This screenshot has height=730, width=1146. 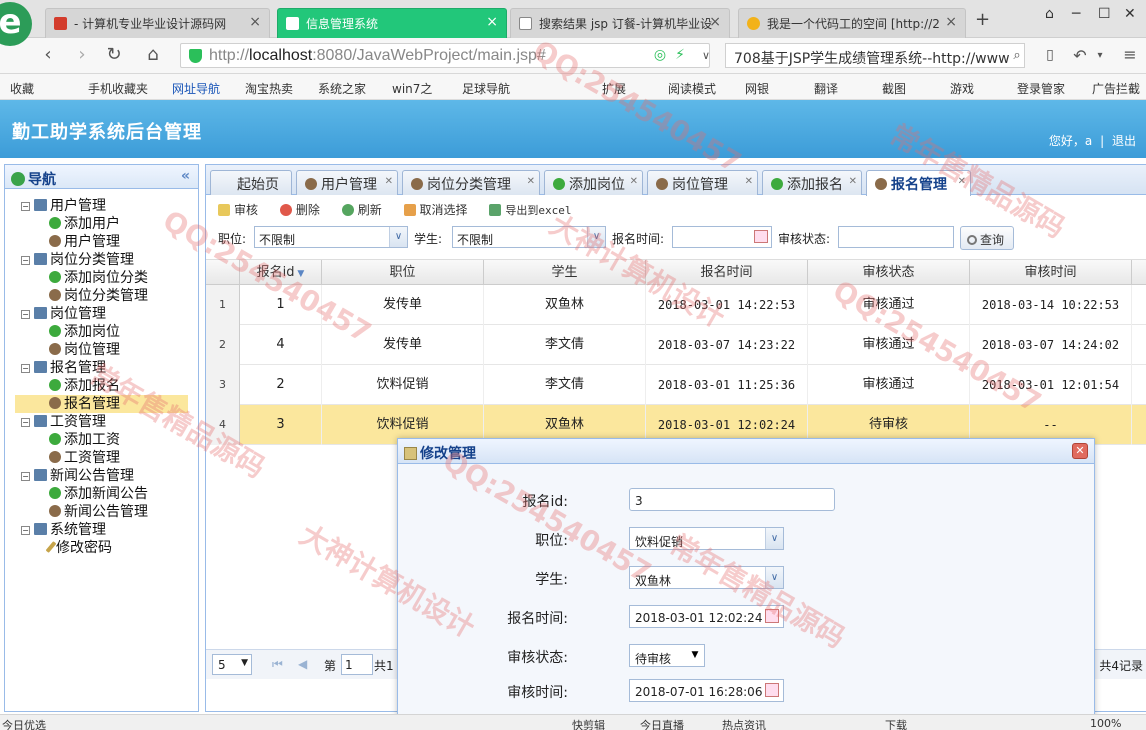 What do you see at coordinates (238, 209) in the screenshot?
I see `audit-button: 审核` at bounding box center [238, 209].